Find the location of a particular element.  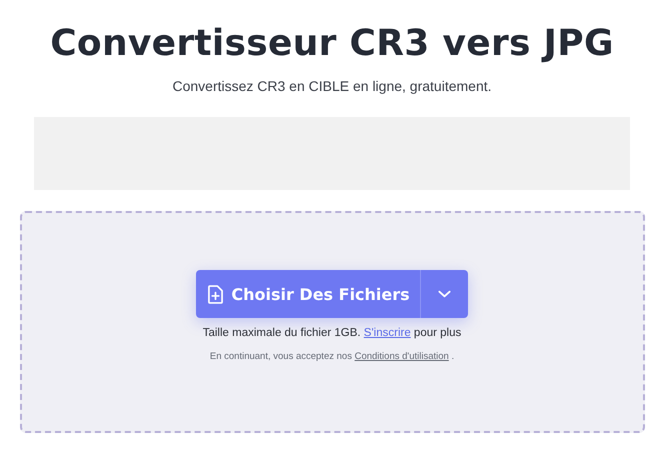

terms-link: Conditions d'utilisation is located at coordinates (401, 356).